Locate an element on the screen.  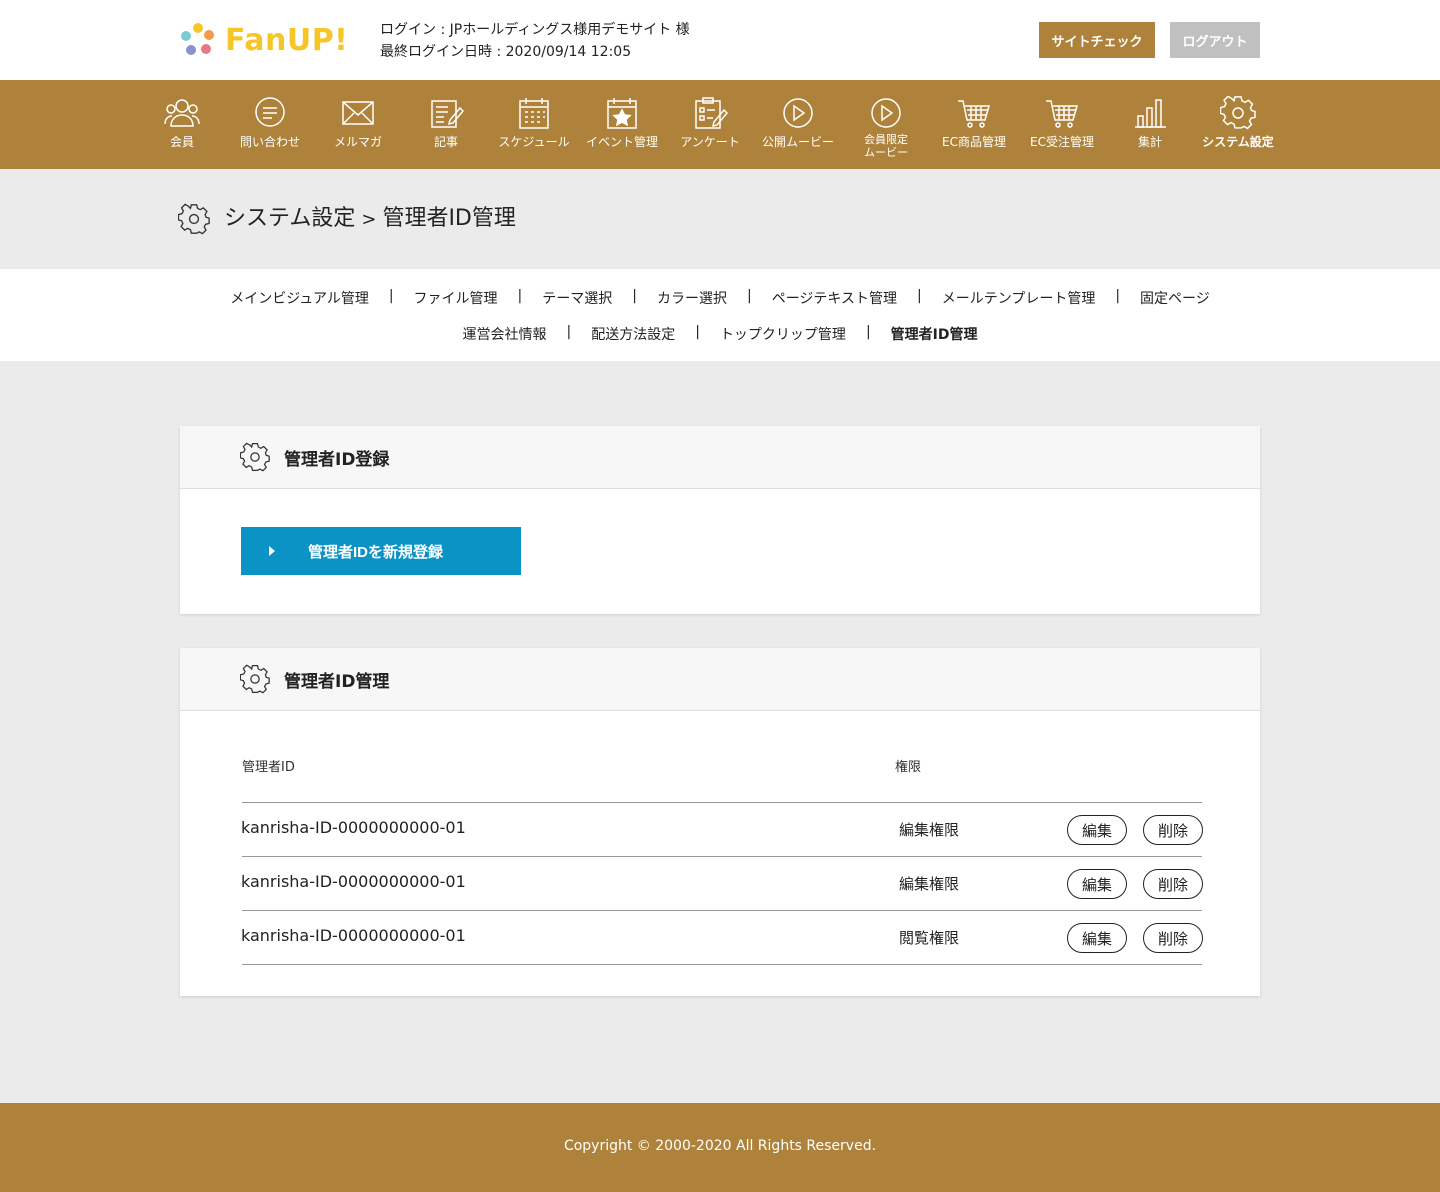
nav-label: EC商品管理 is located at coordinates (974, 142).